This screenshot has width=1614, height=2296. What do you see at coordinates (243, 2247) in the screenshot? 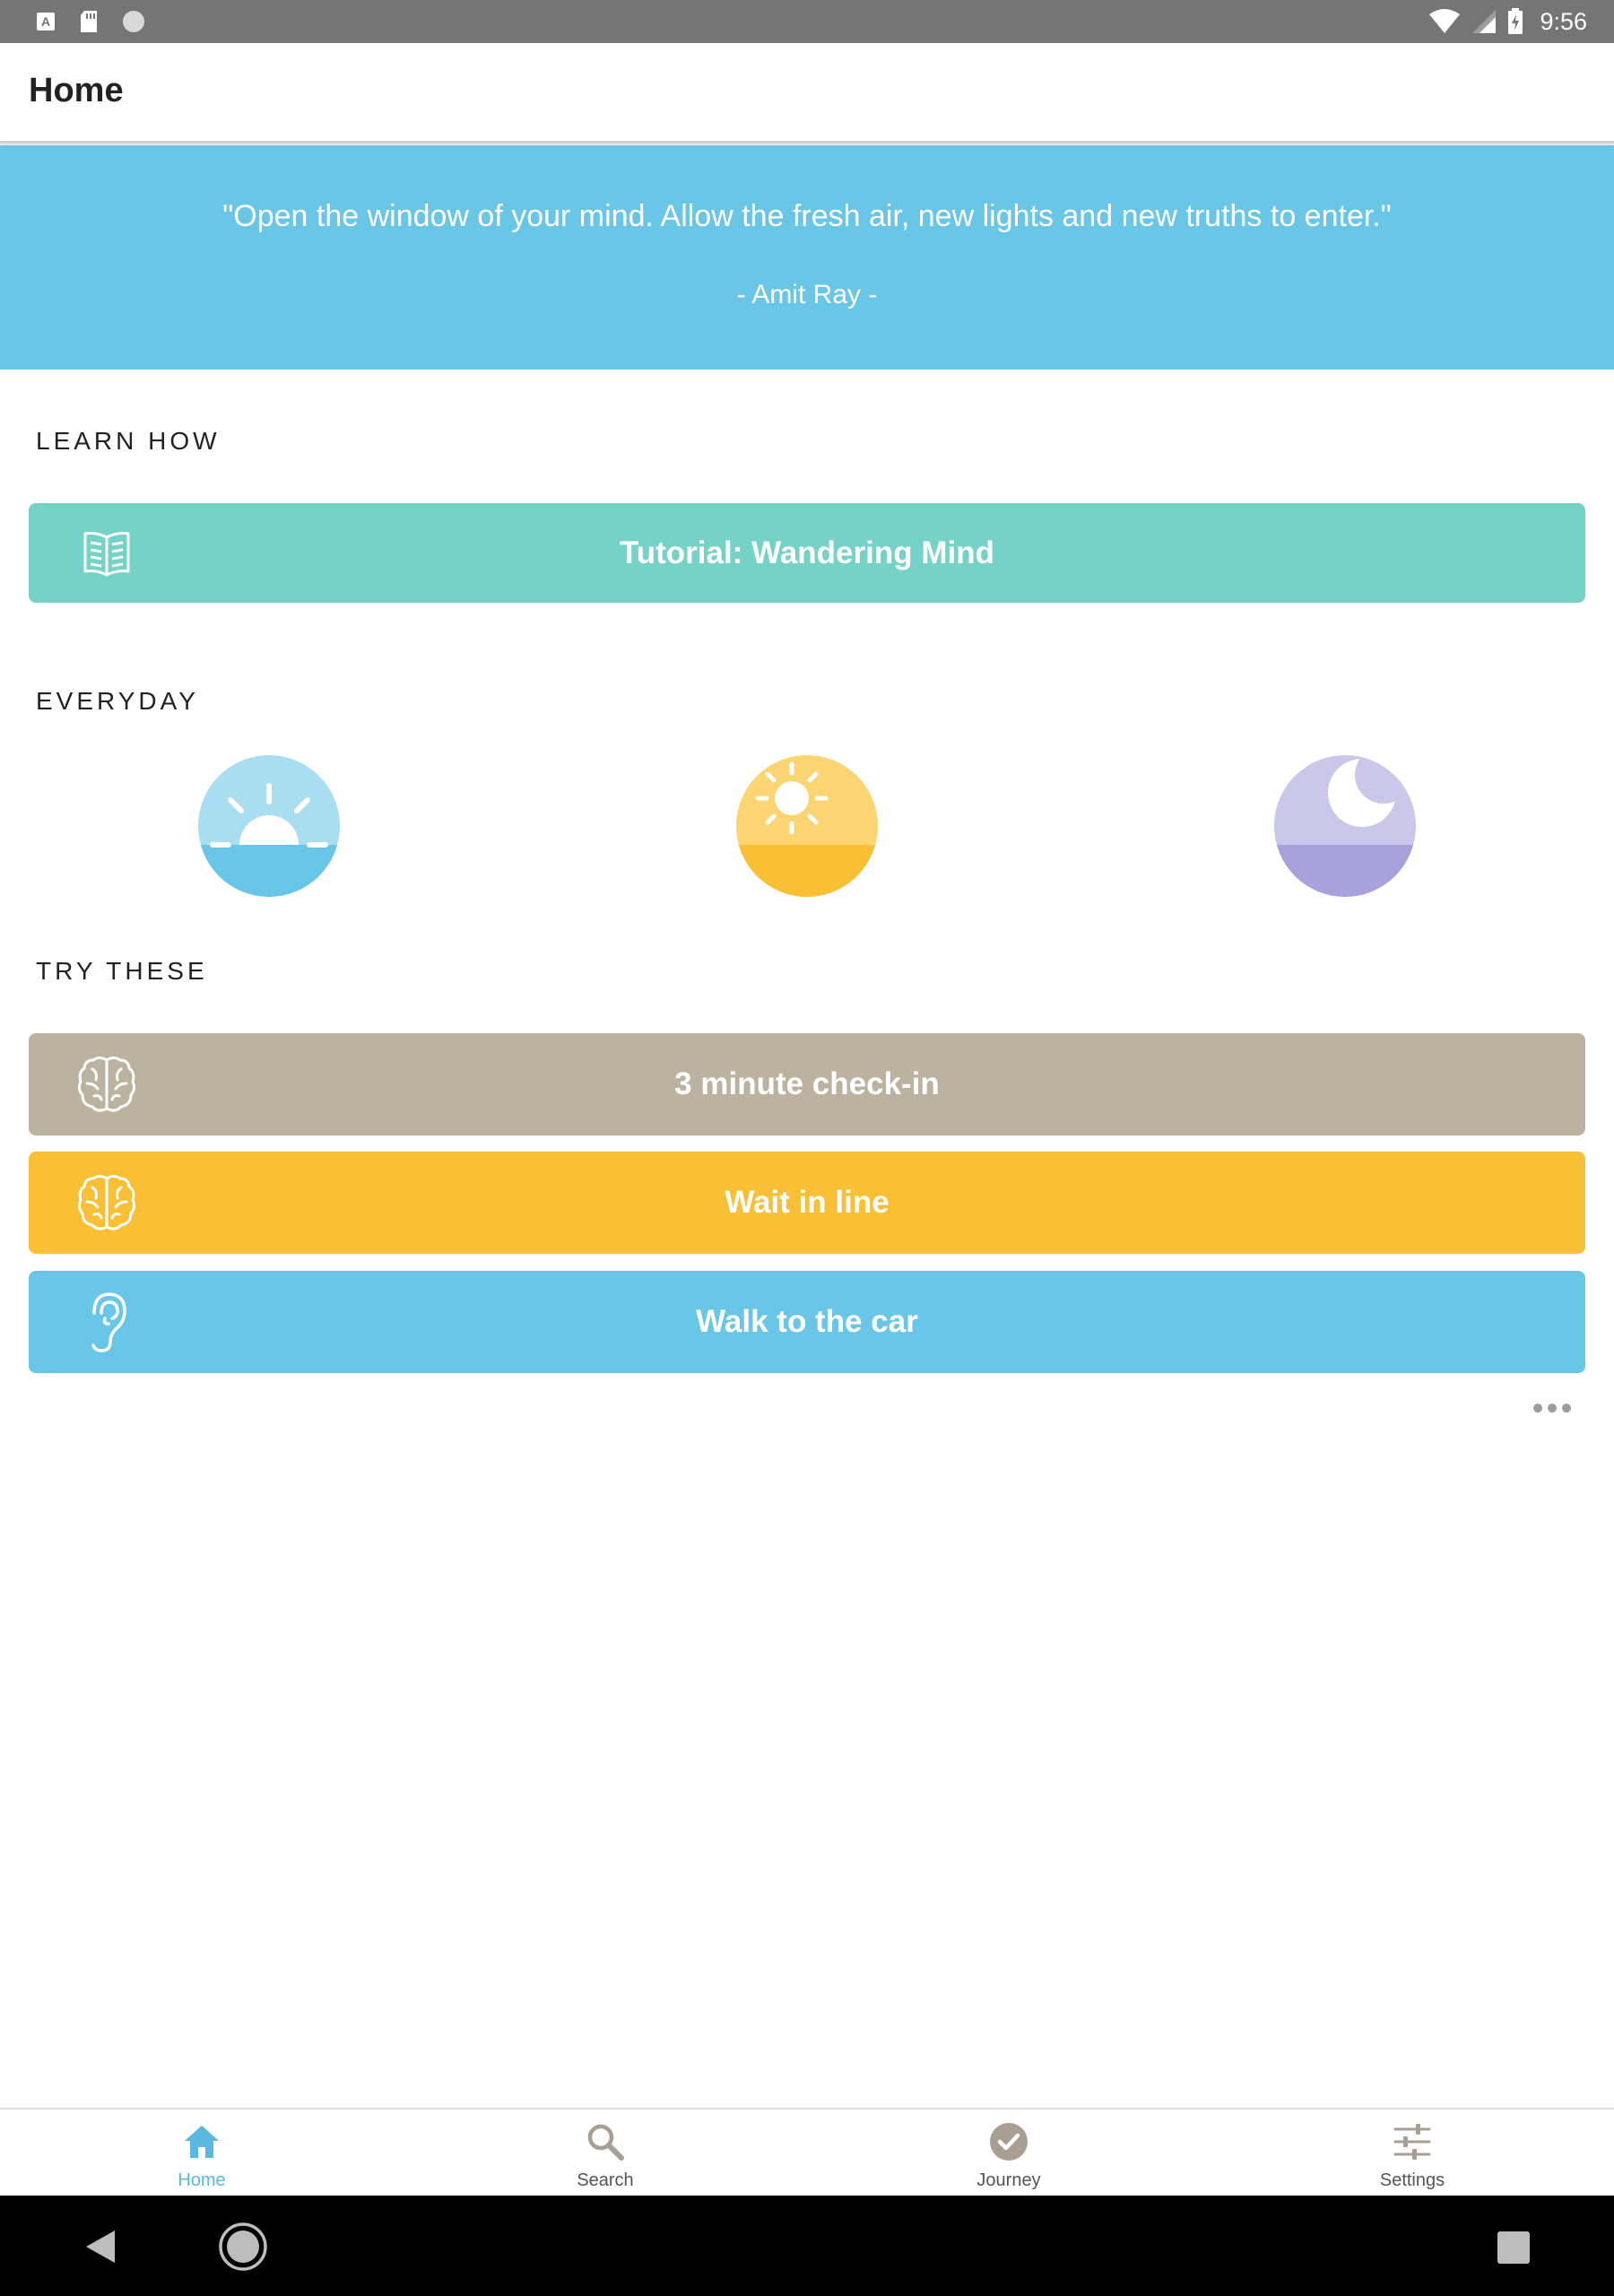
I see `home-circle-icon` at bounding box center [243, 2247].